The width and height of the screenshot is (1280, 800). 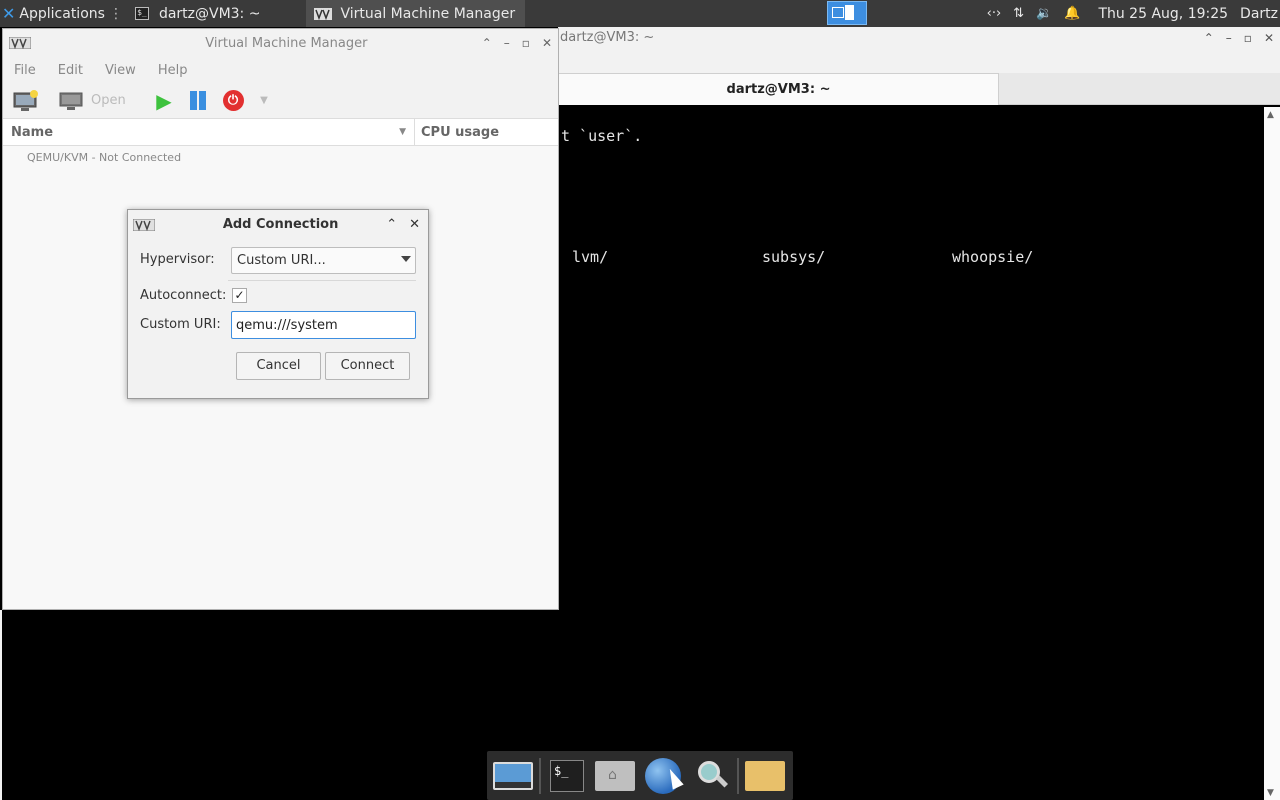 I want to click on applications-label: Applications, so click(x=62, y=13).